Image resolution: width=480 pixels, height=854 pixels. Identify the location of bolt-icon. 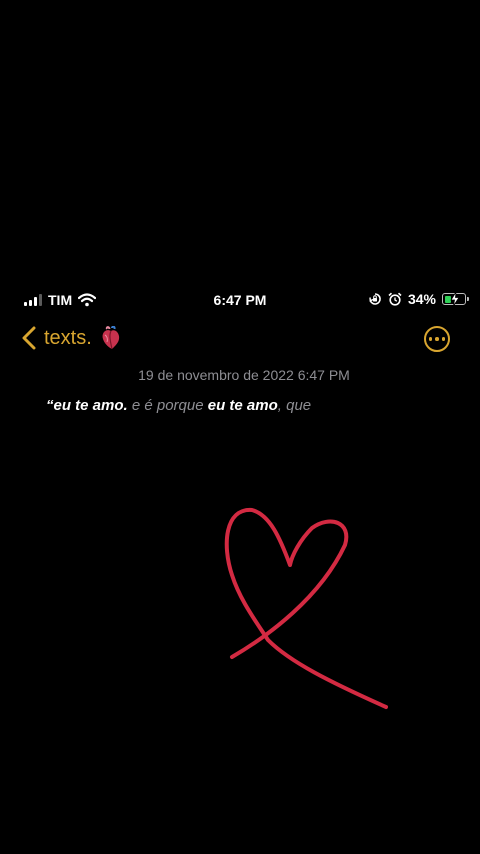
(455, 299).